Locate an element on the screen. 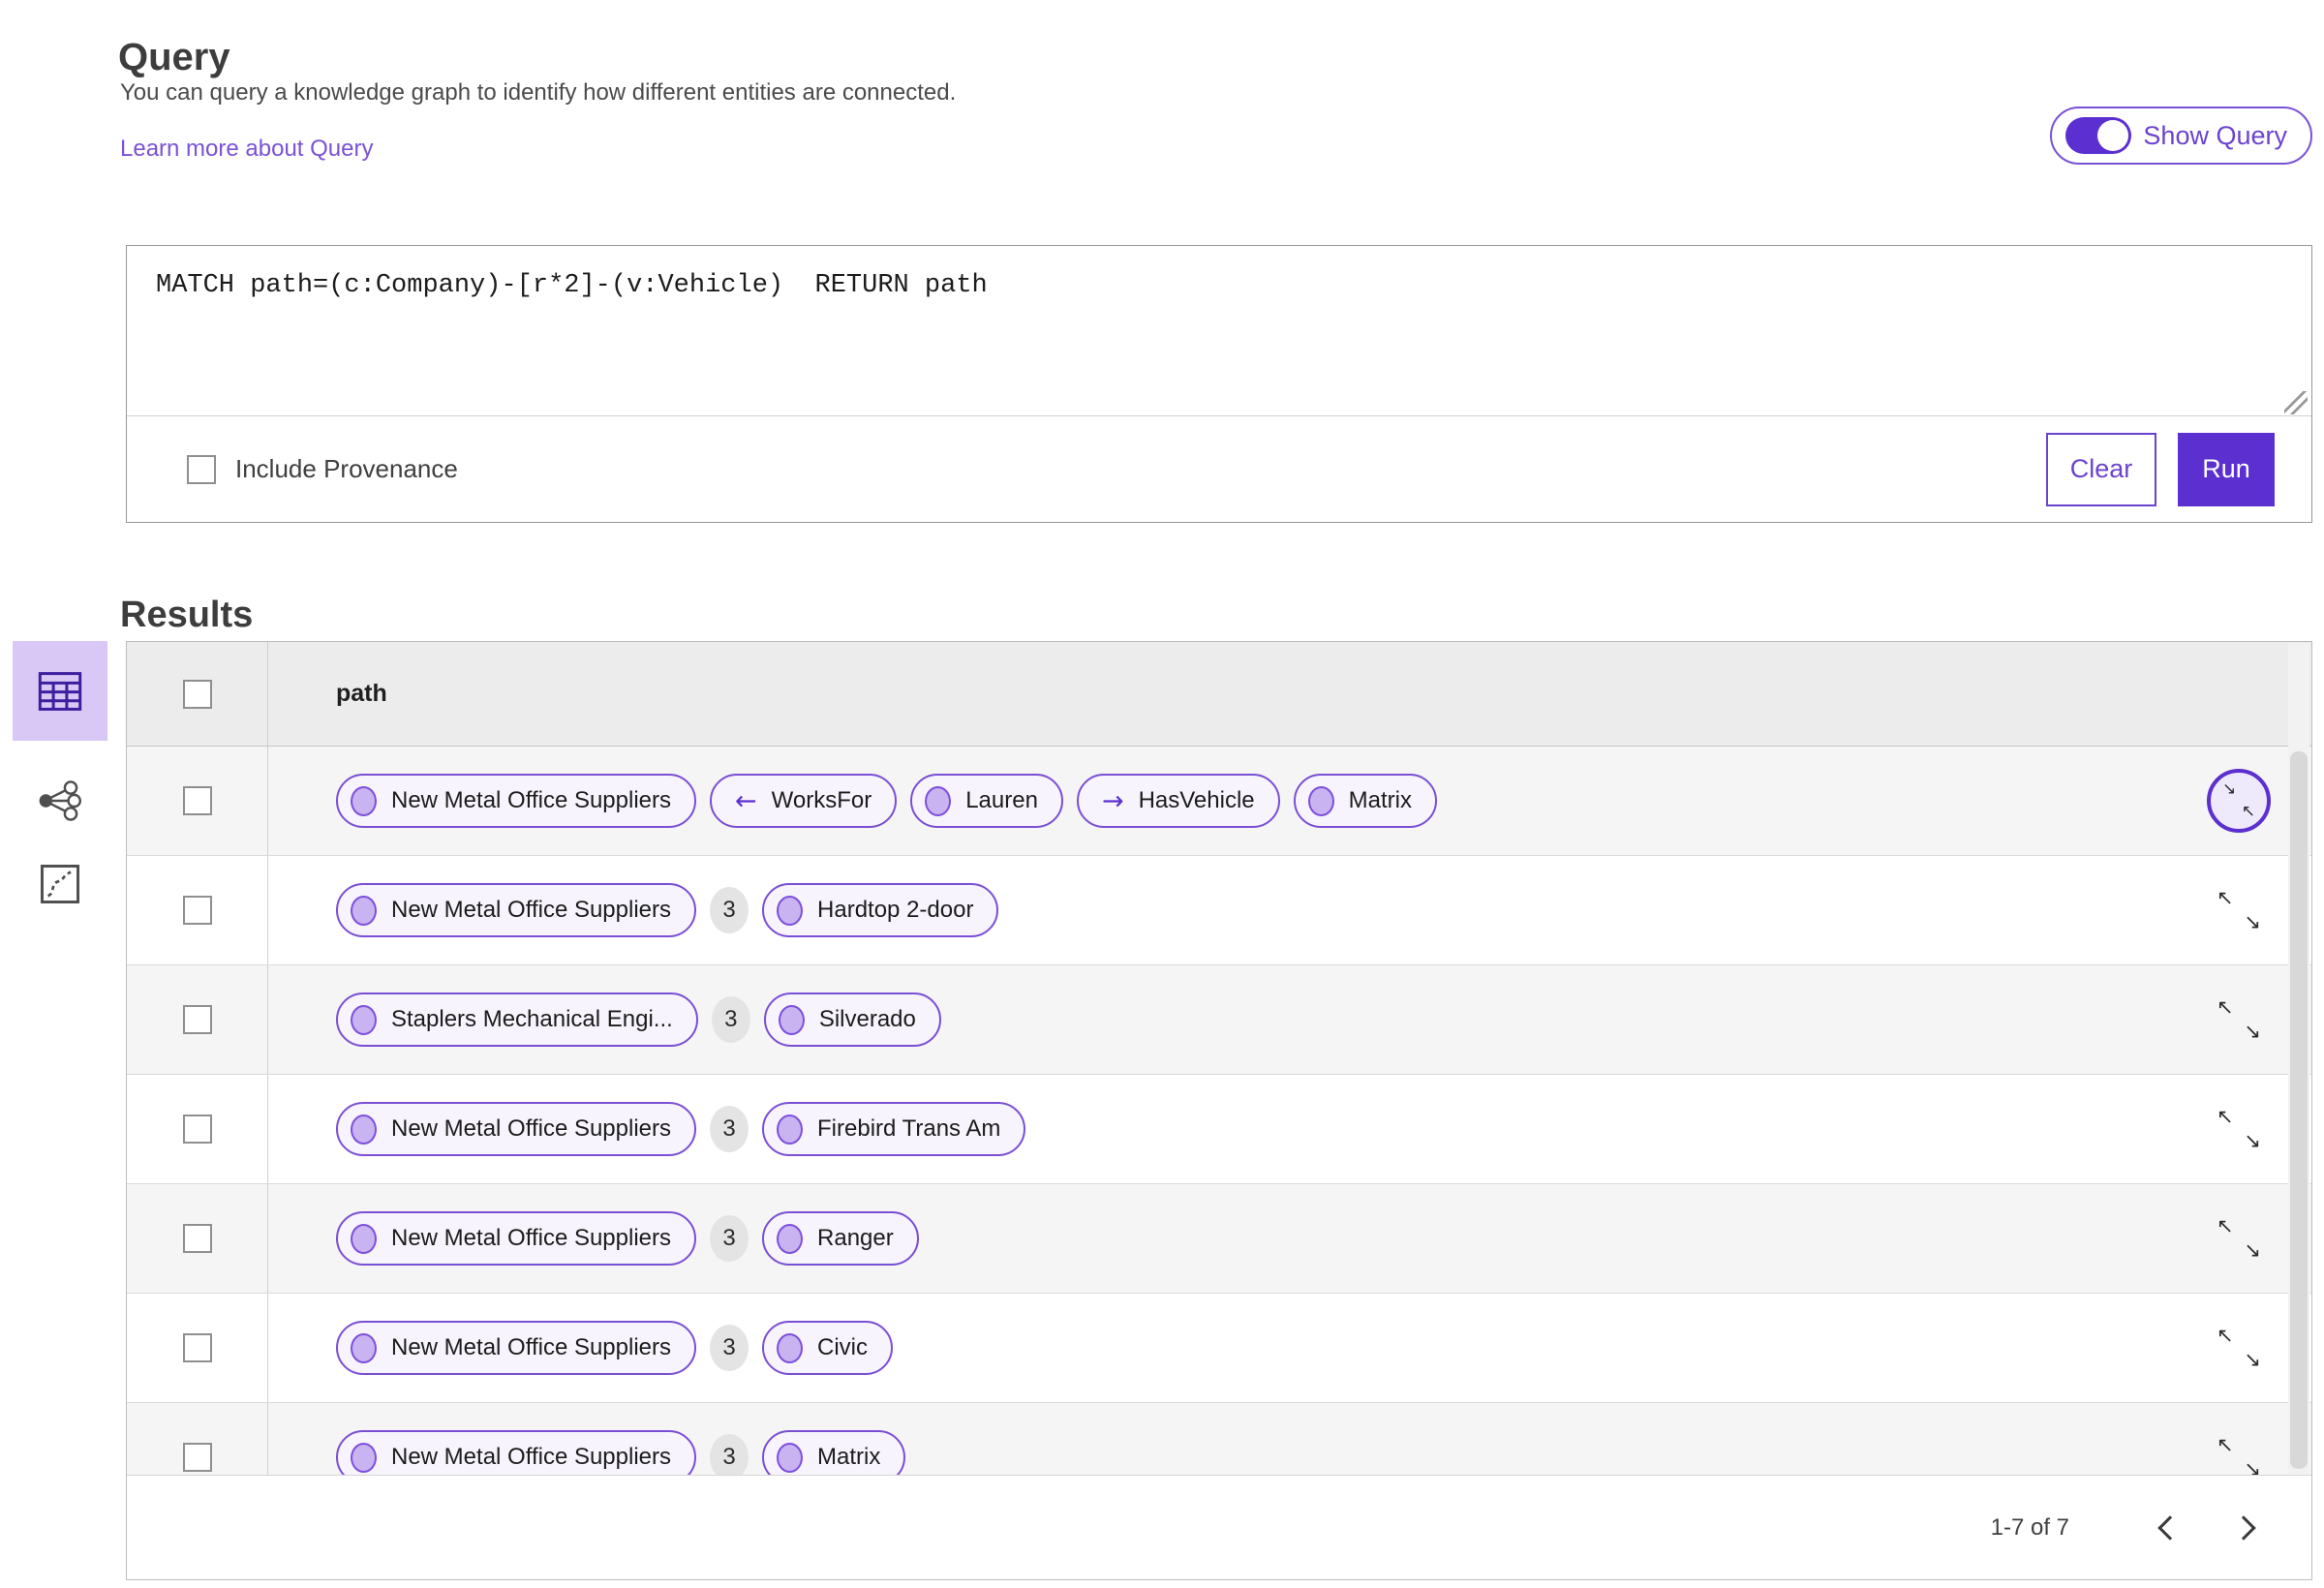 Image resolution: width=2324 pixels, height=1588 pixels. node-pill: Firebird Trans Am is located at coordinates (894, 1129).